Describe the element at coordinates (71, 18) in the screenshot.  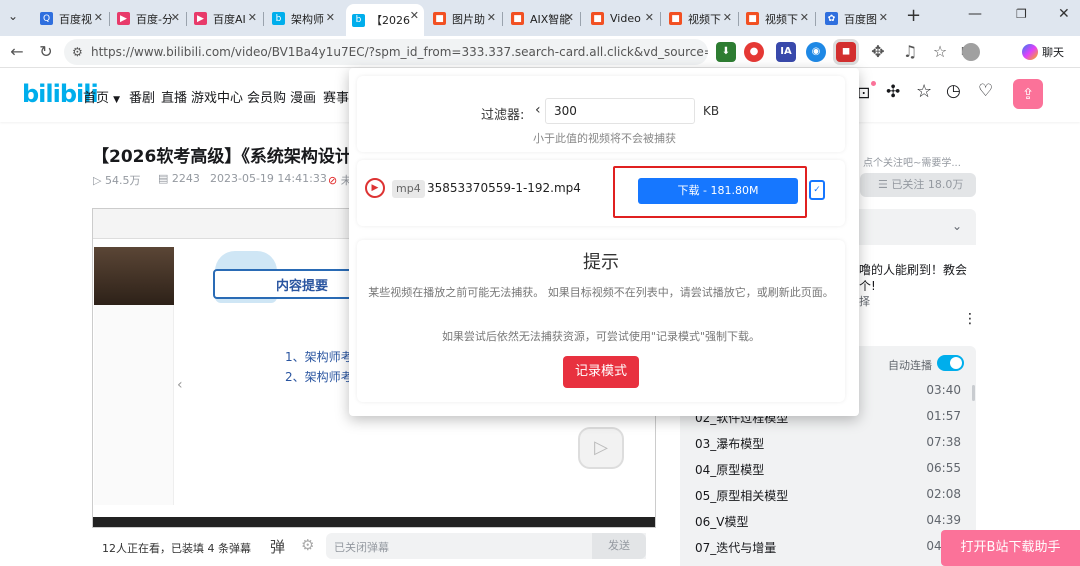
I see `browser-tab: Q 百度视 ✕` at that location.